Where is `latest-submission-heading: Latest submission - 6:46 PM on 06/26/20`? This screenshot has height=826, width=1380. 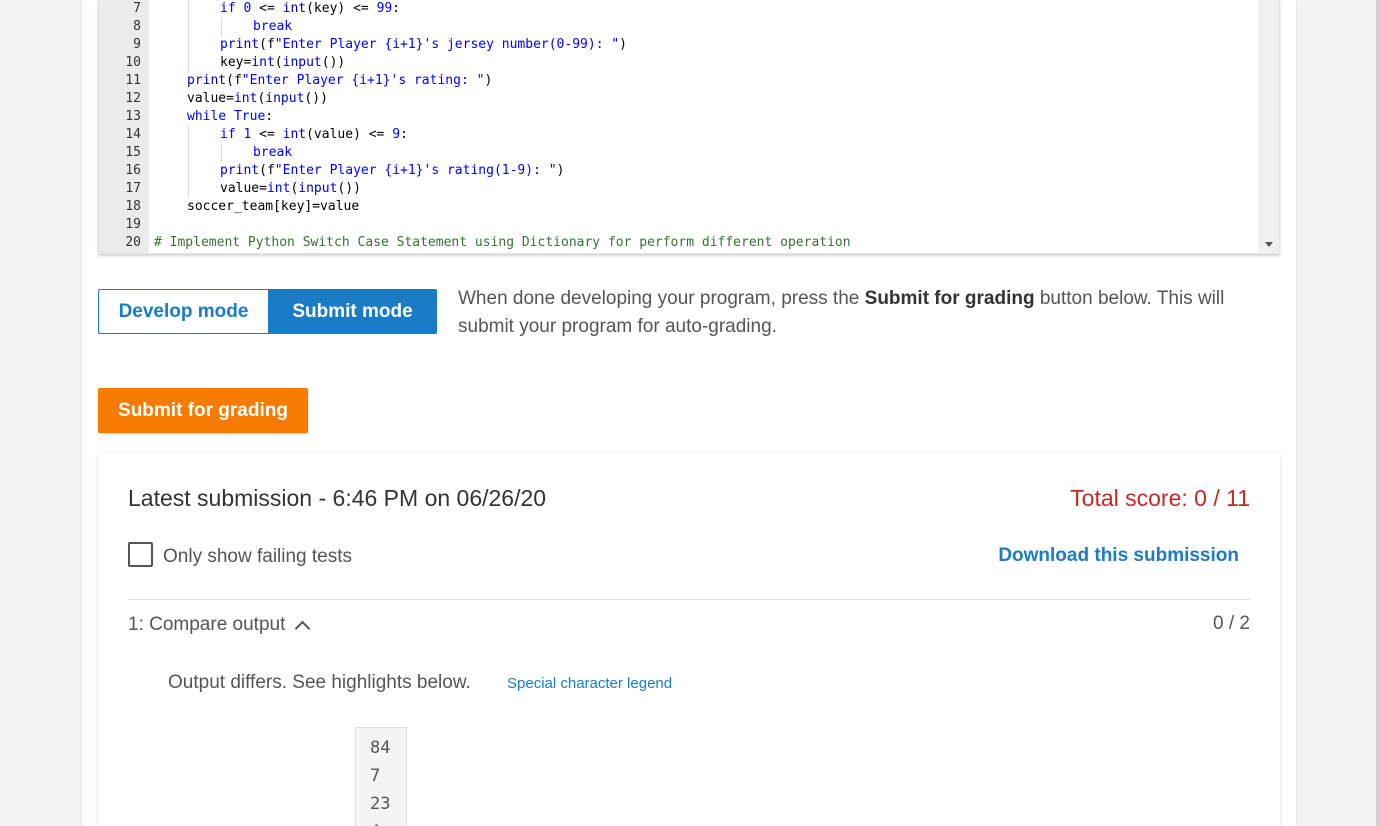
latest-submission-heading: Latest submission - 6:46 PM on 06/26/20 is located at coordinates (337, 498).